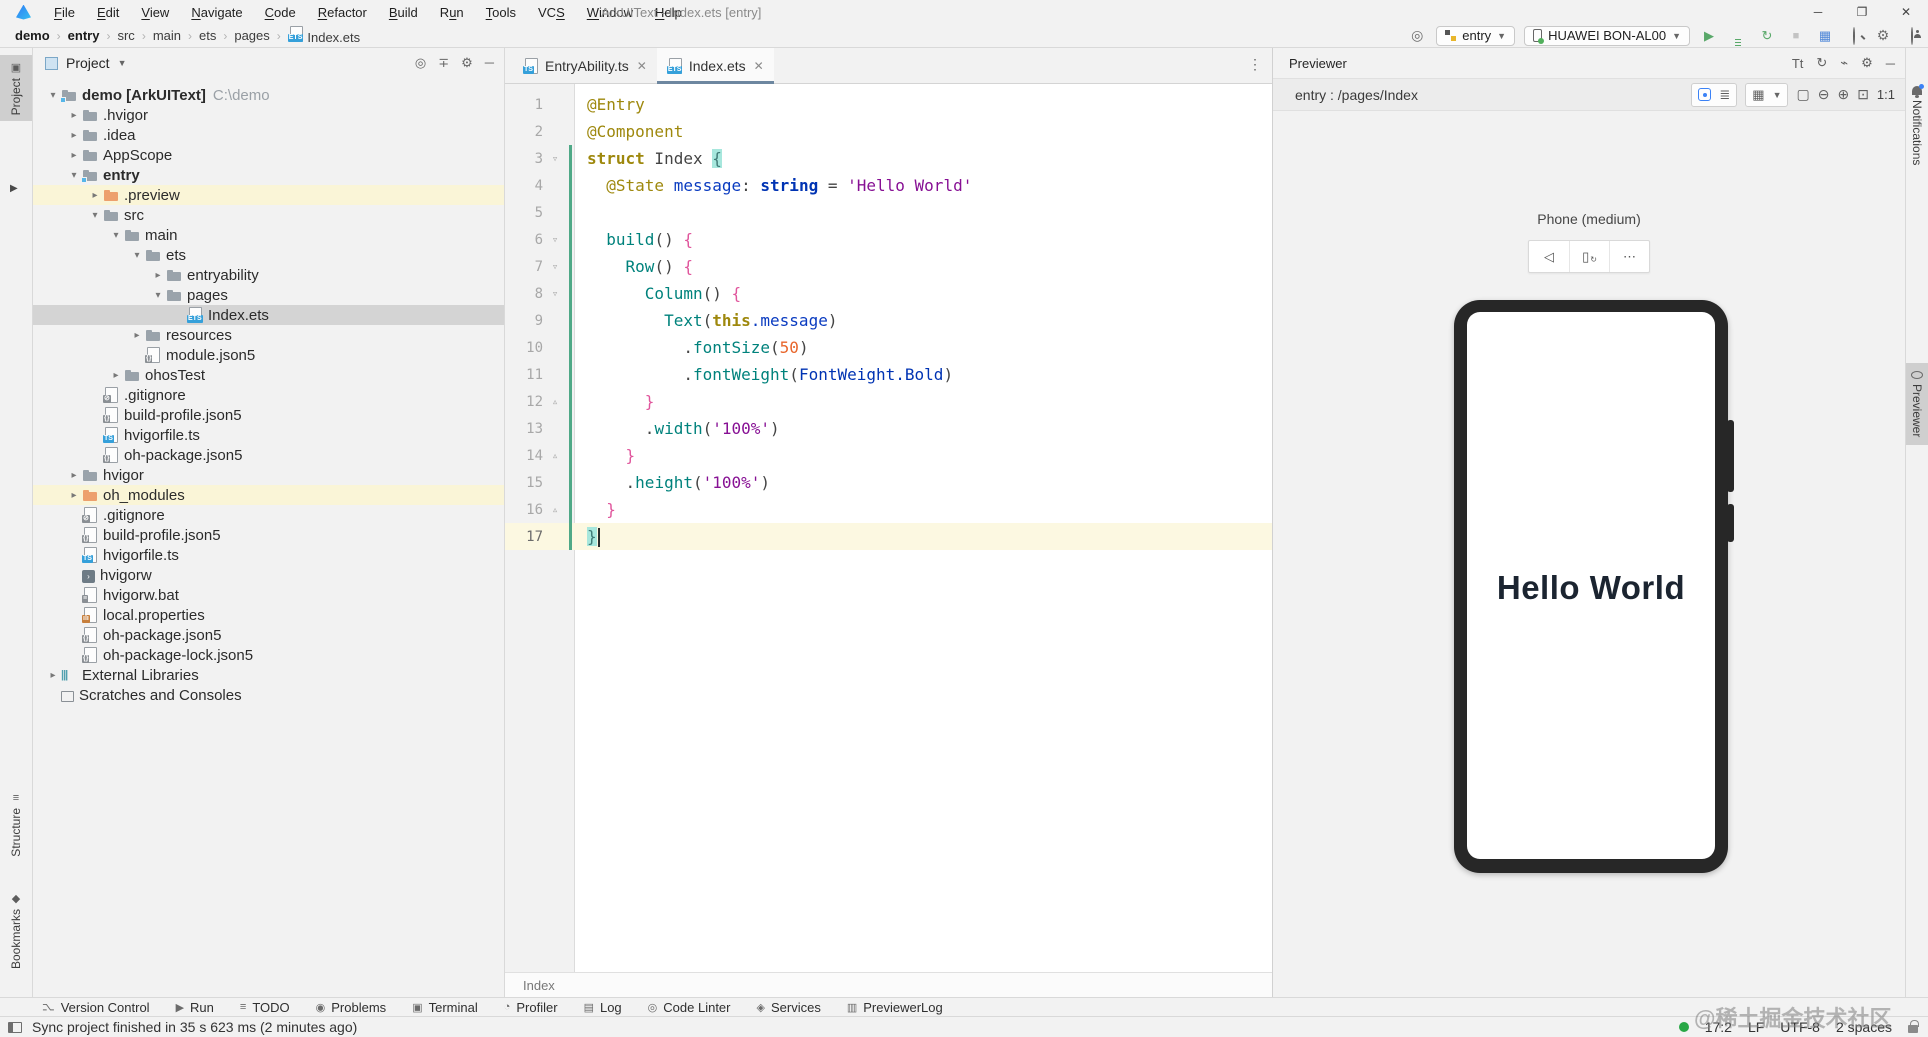  What do you see at coordinates (1917, 125) in the screenshot?
I see `tool-stripe-notifications: Notifications` at bounding box center [1917, 125].